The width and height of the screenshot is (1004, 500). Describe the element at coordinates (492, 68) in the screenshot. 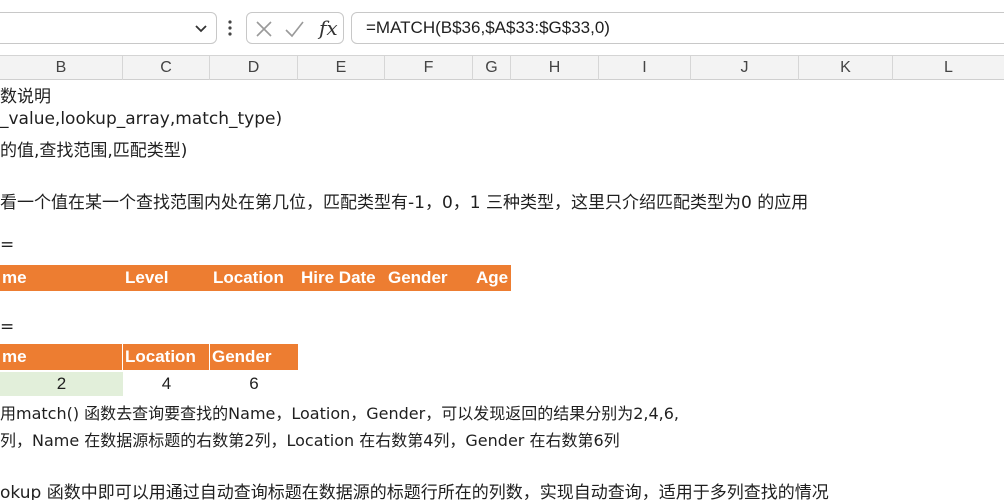

I see `column-header-g: G` at that location.